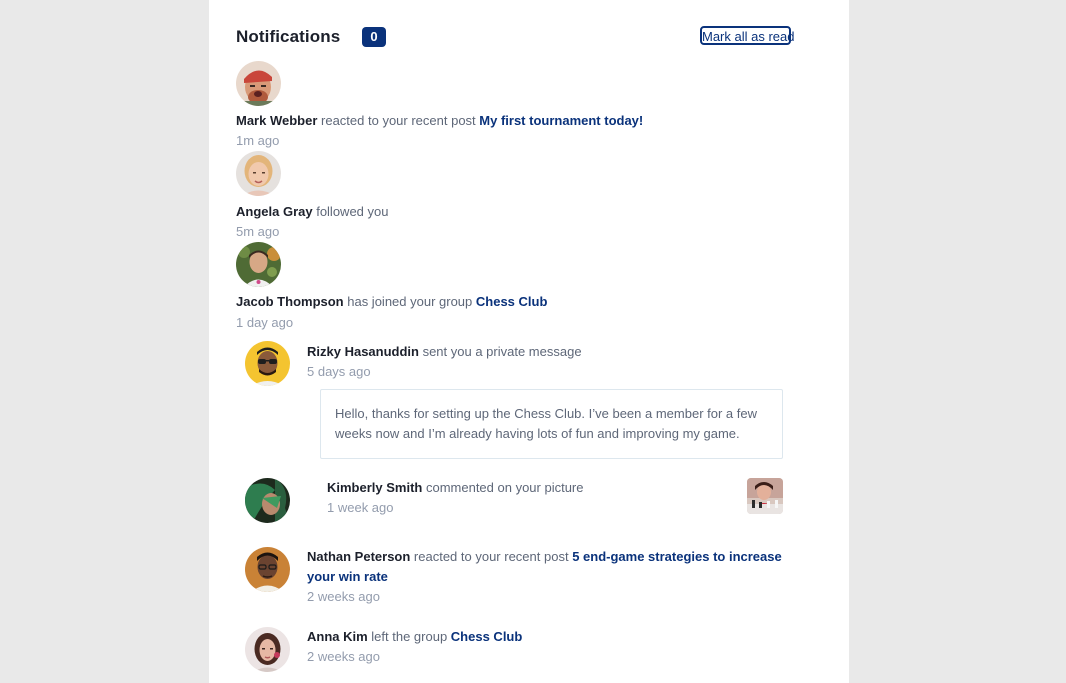  What do you see at coordinates (339, 371) in the screenshot?
I see `notification-time: 5 days ago` at bounding box center [339, 371].